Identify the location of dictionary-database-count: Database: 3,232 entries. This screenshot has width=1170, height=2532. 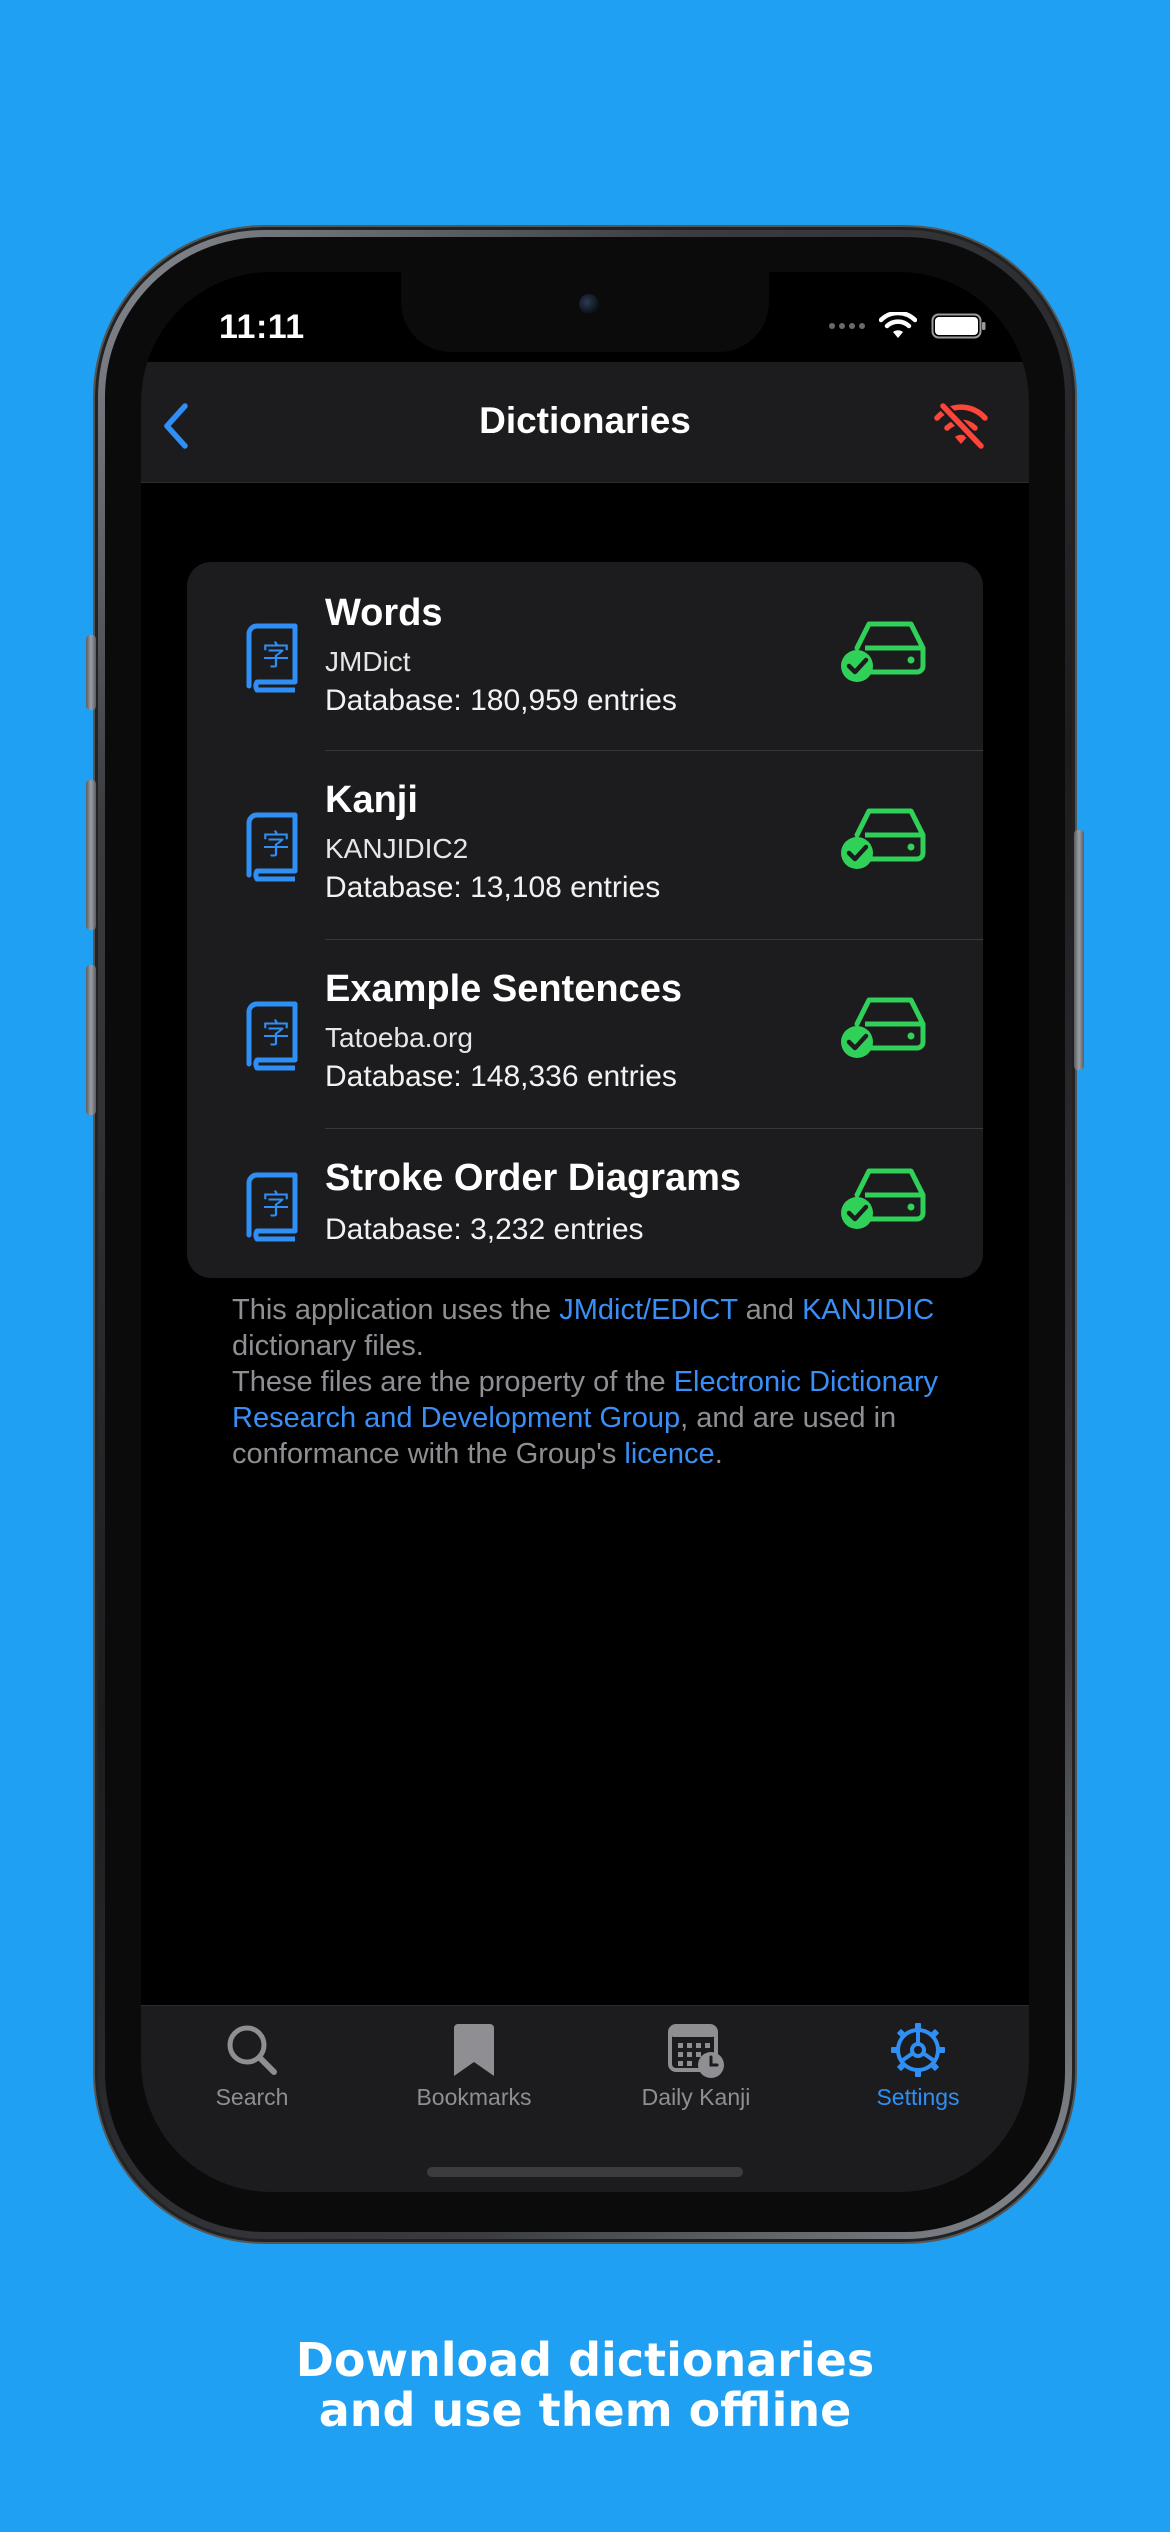
(484, 1229).